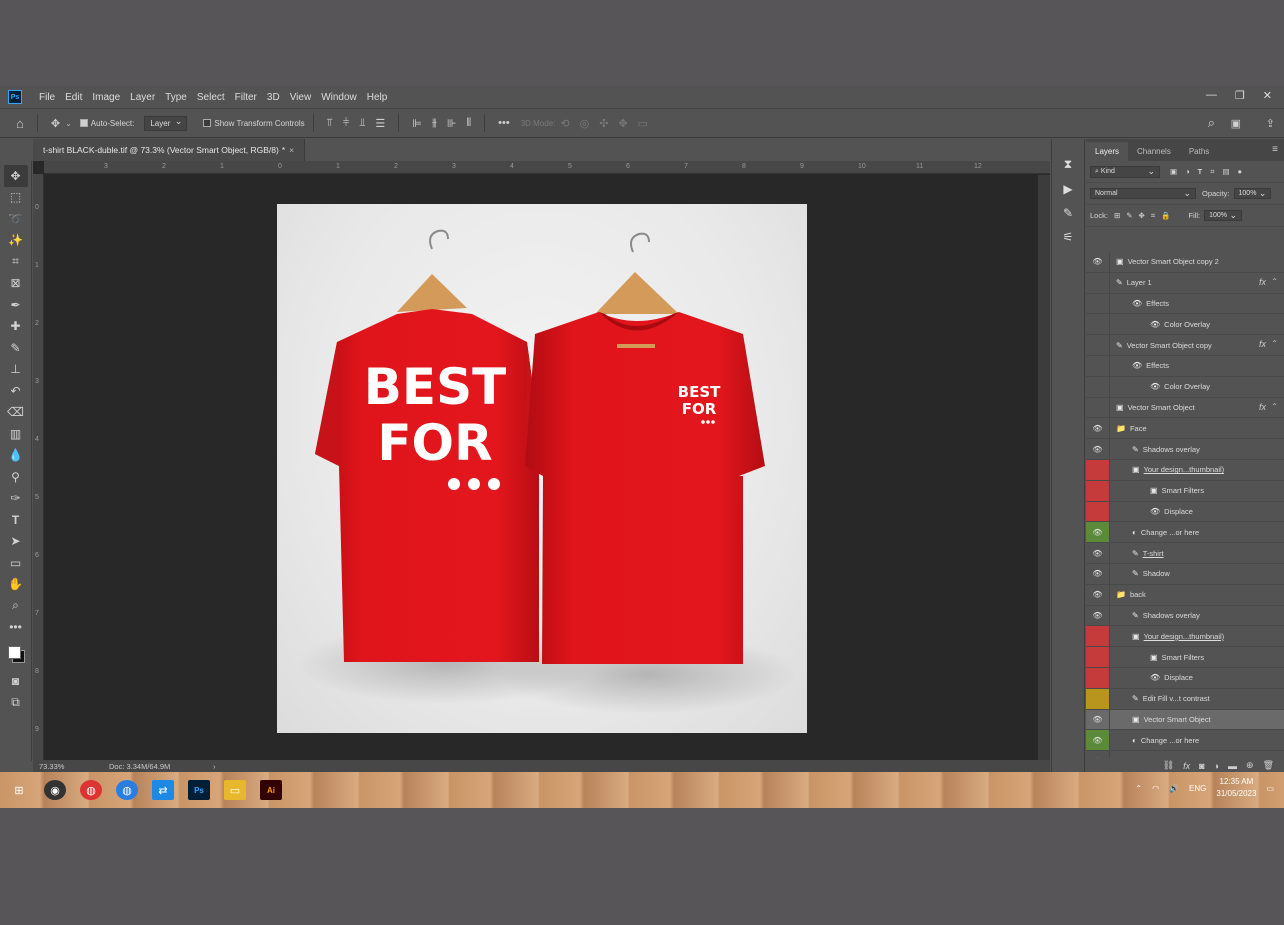 The width and height of the screenshot is (1284, 925). What do you see at coordinates (1154, 151) in the screenshot?
I see `tab-channels: Channels` at bounding box center [1154, 151].